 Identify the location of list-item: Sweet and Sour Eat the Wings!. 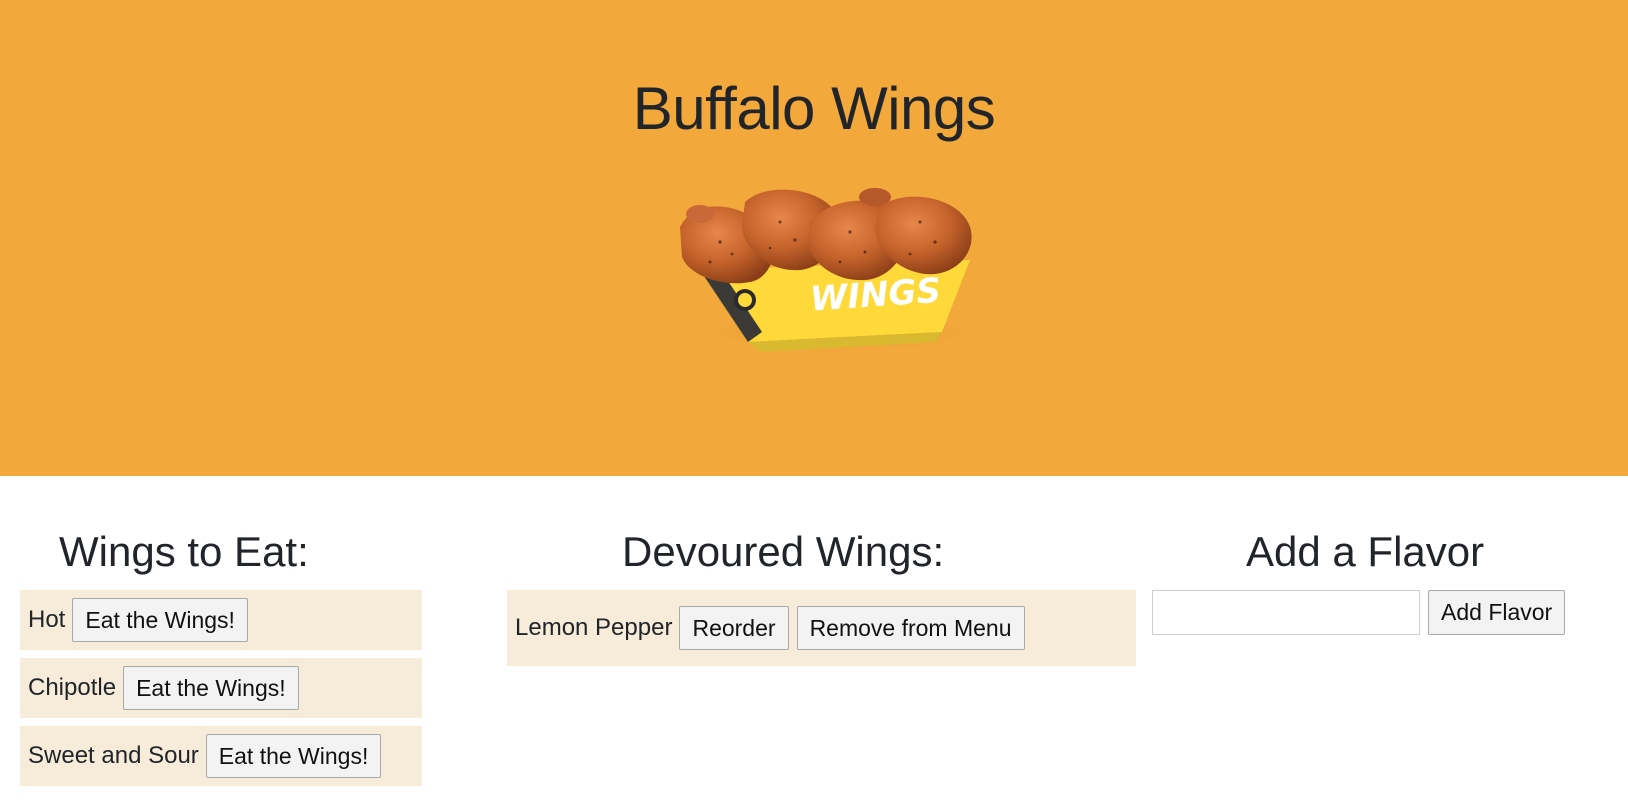
(221, 756).